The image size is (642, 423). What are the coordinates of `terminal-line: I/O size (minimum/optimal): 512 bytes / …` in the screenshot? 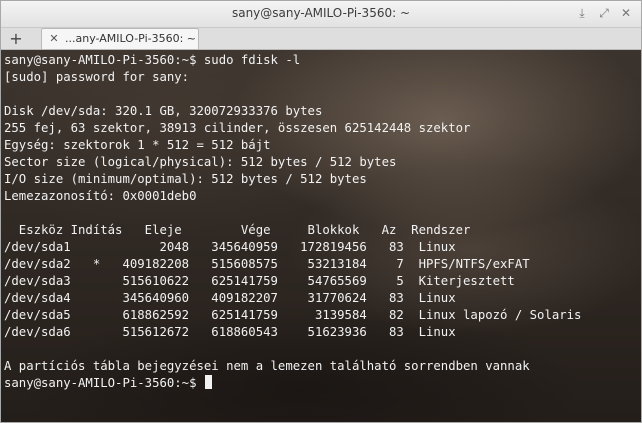 It's located at (292, 179).